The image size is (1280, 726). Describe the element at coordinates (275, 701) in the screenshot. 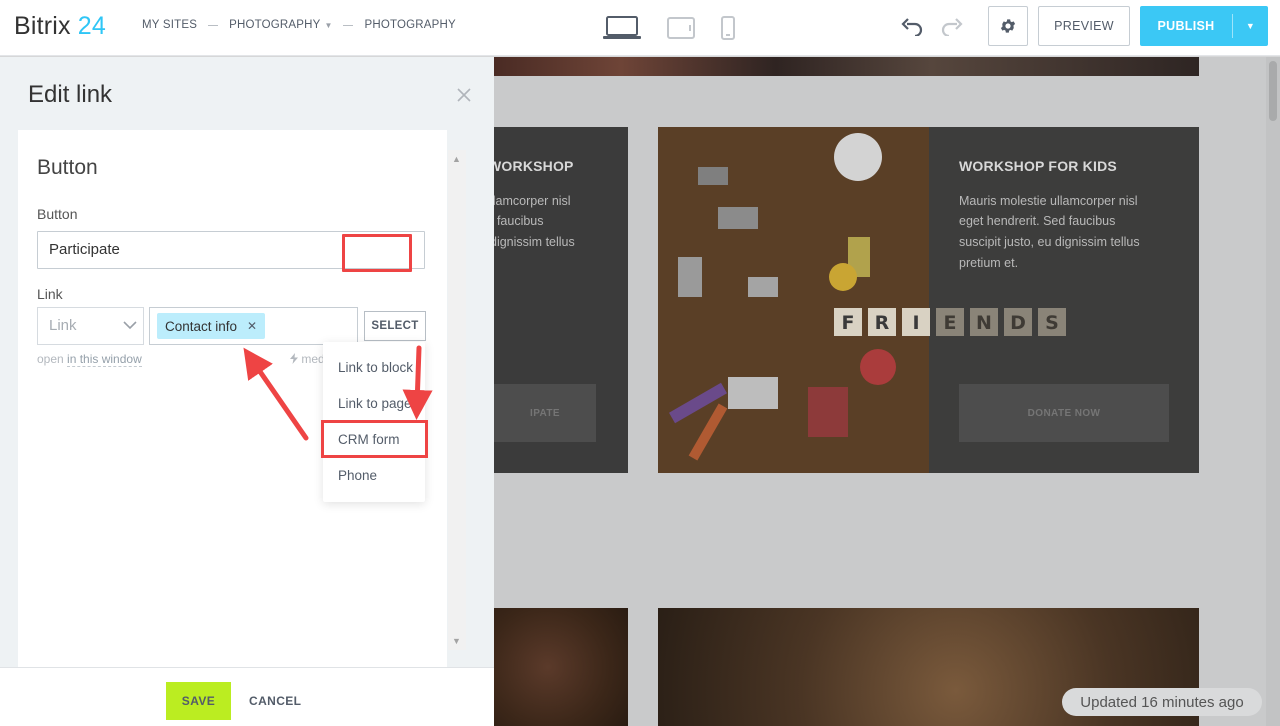

I see `cancel-button: CANCEL` at that location.